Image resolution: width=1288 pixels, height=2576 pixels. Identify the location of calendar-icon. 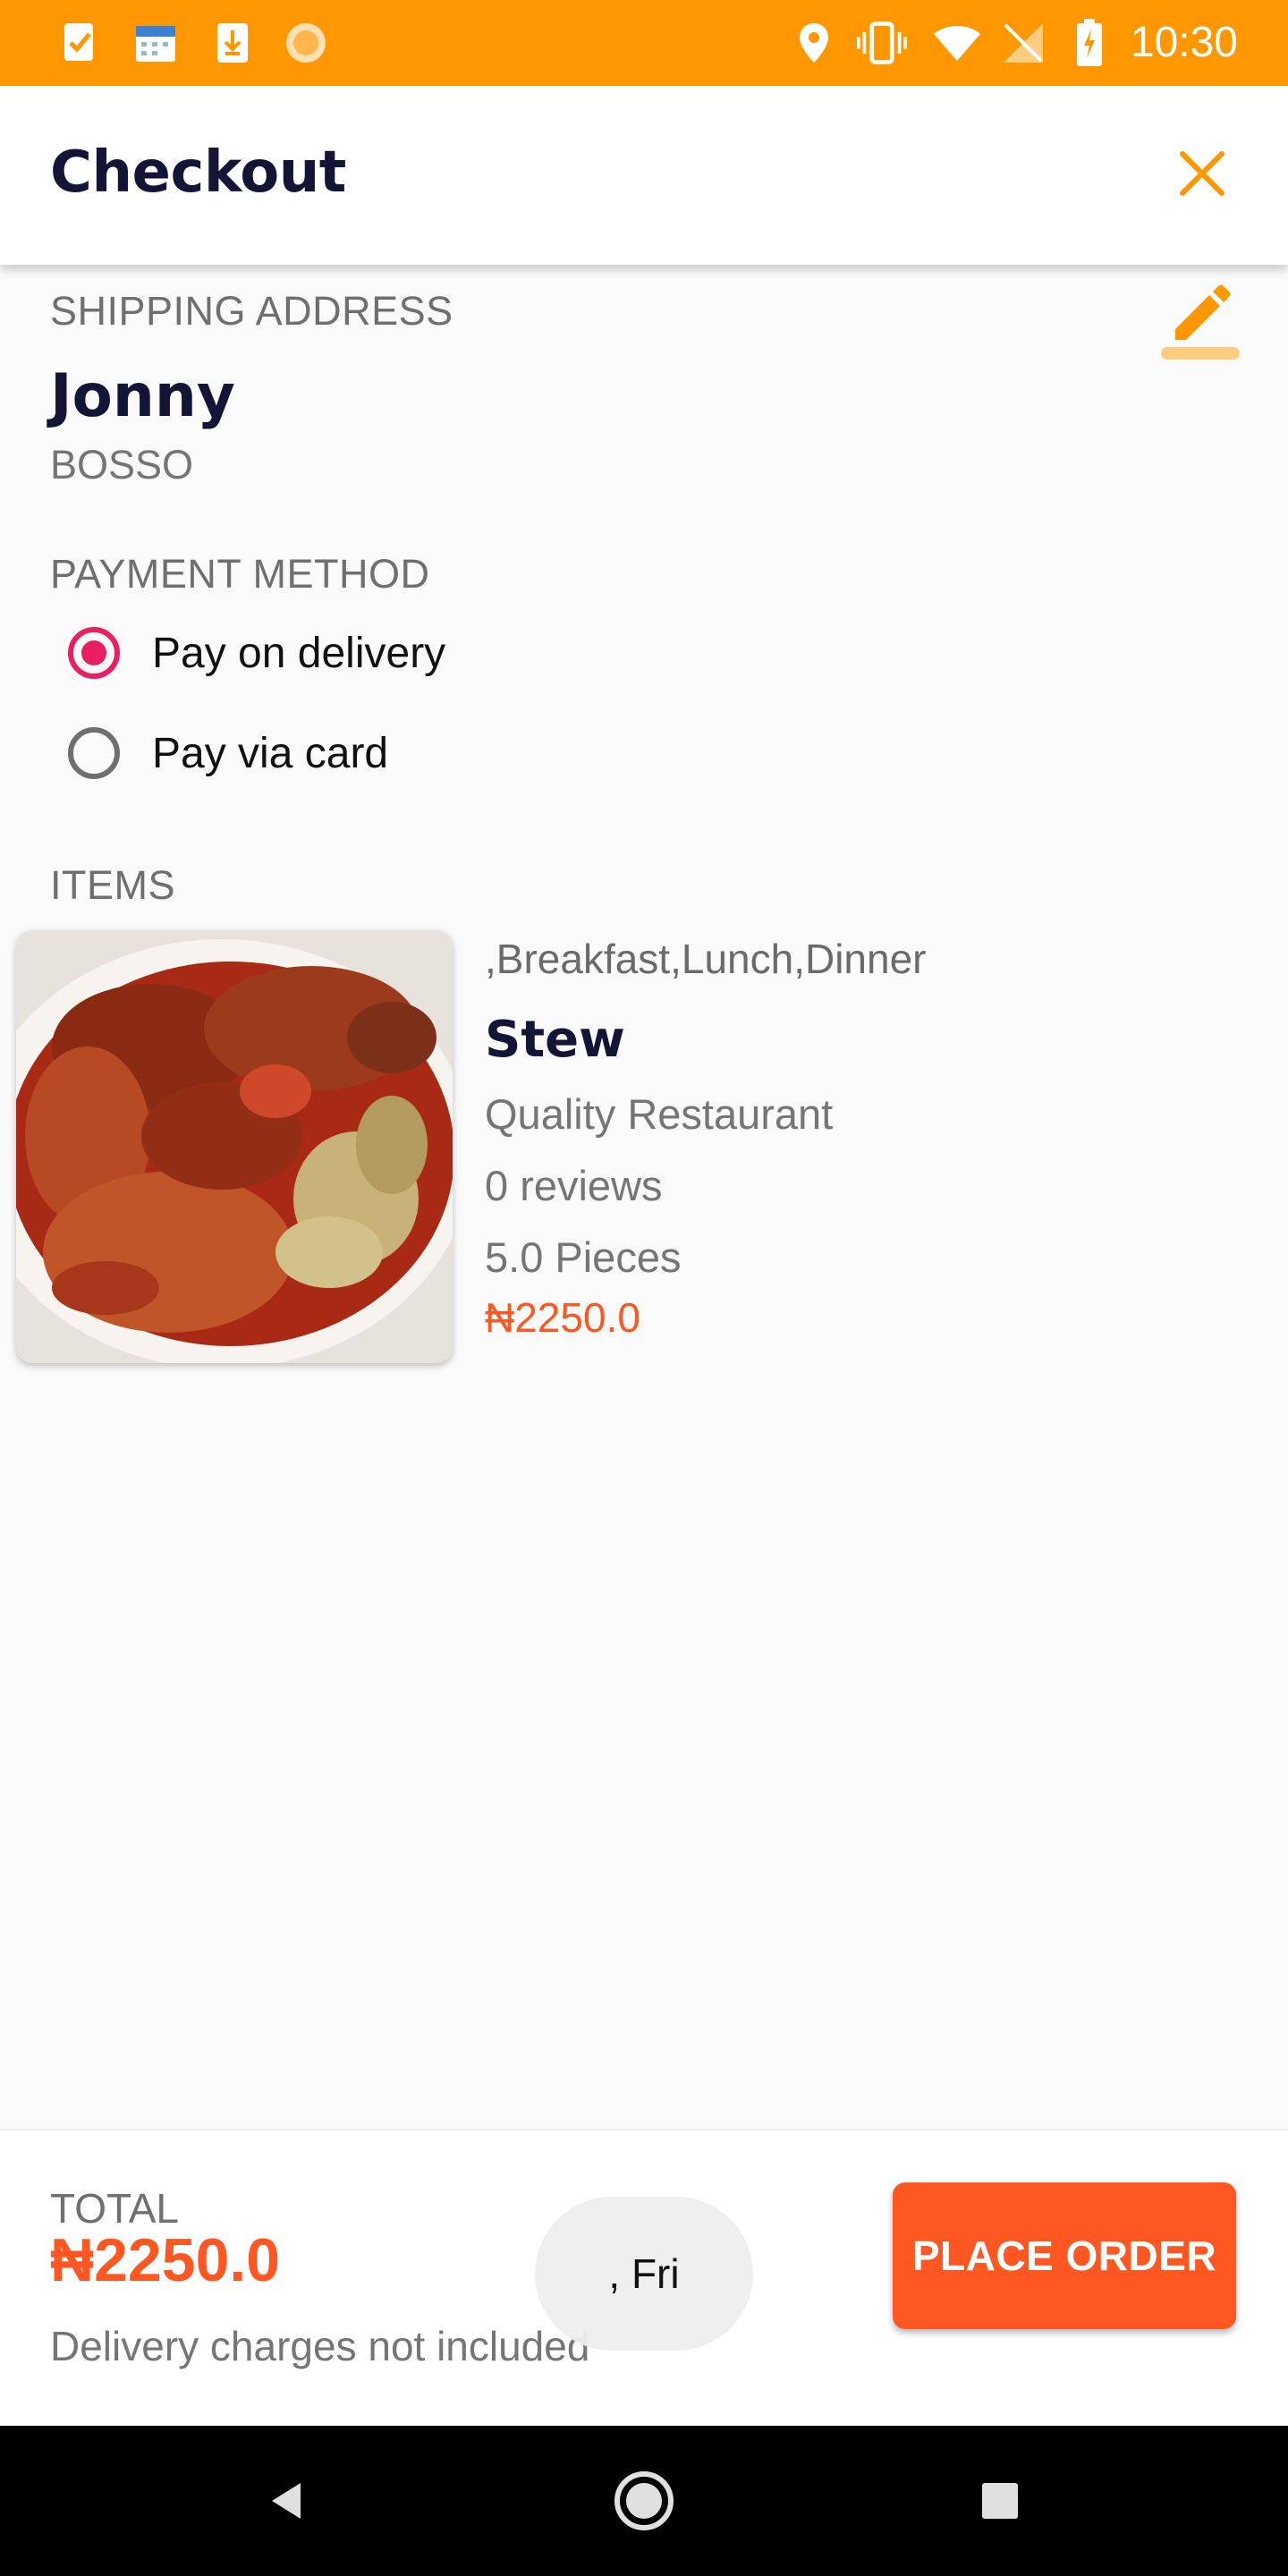
(156, 43).